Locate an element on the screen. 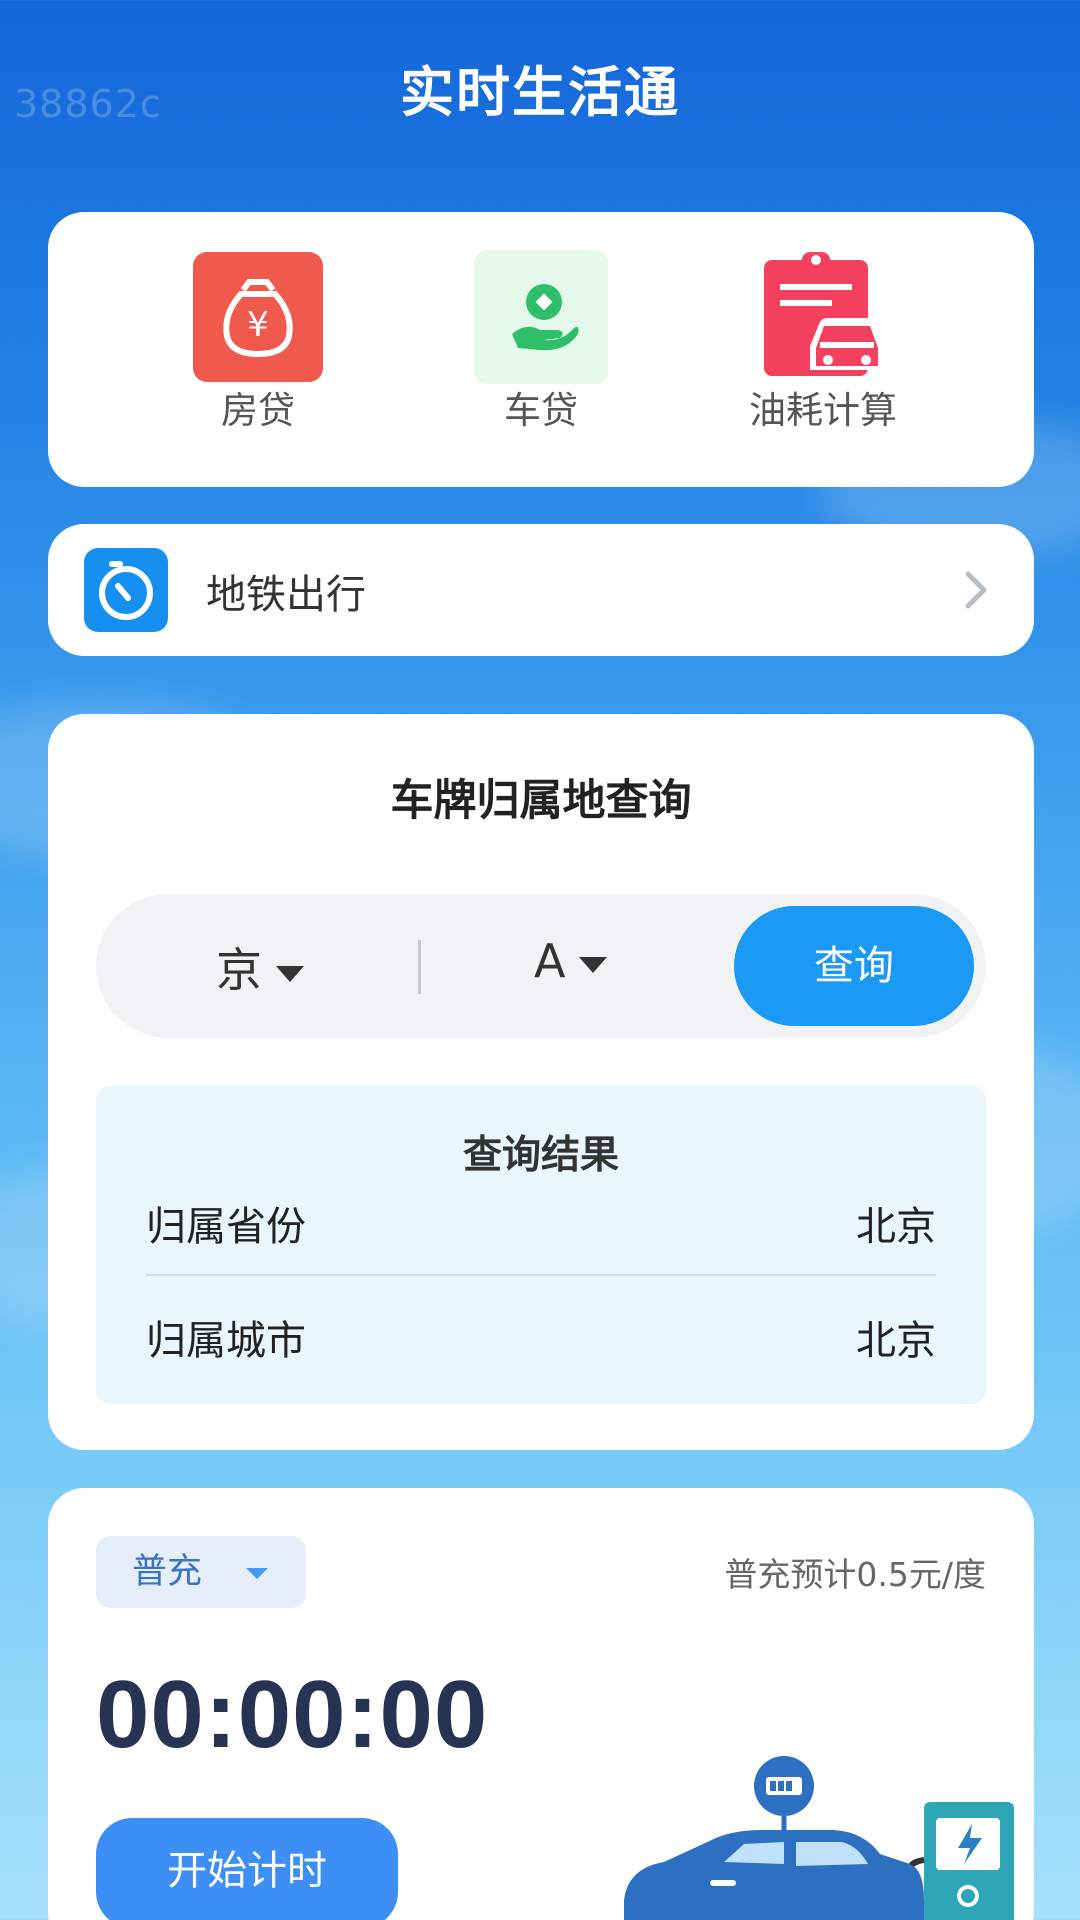 This screenshot has height=1920, width=1080. letter-dropdown: A is located at coordinates (571, 961).